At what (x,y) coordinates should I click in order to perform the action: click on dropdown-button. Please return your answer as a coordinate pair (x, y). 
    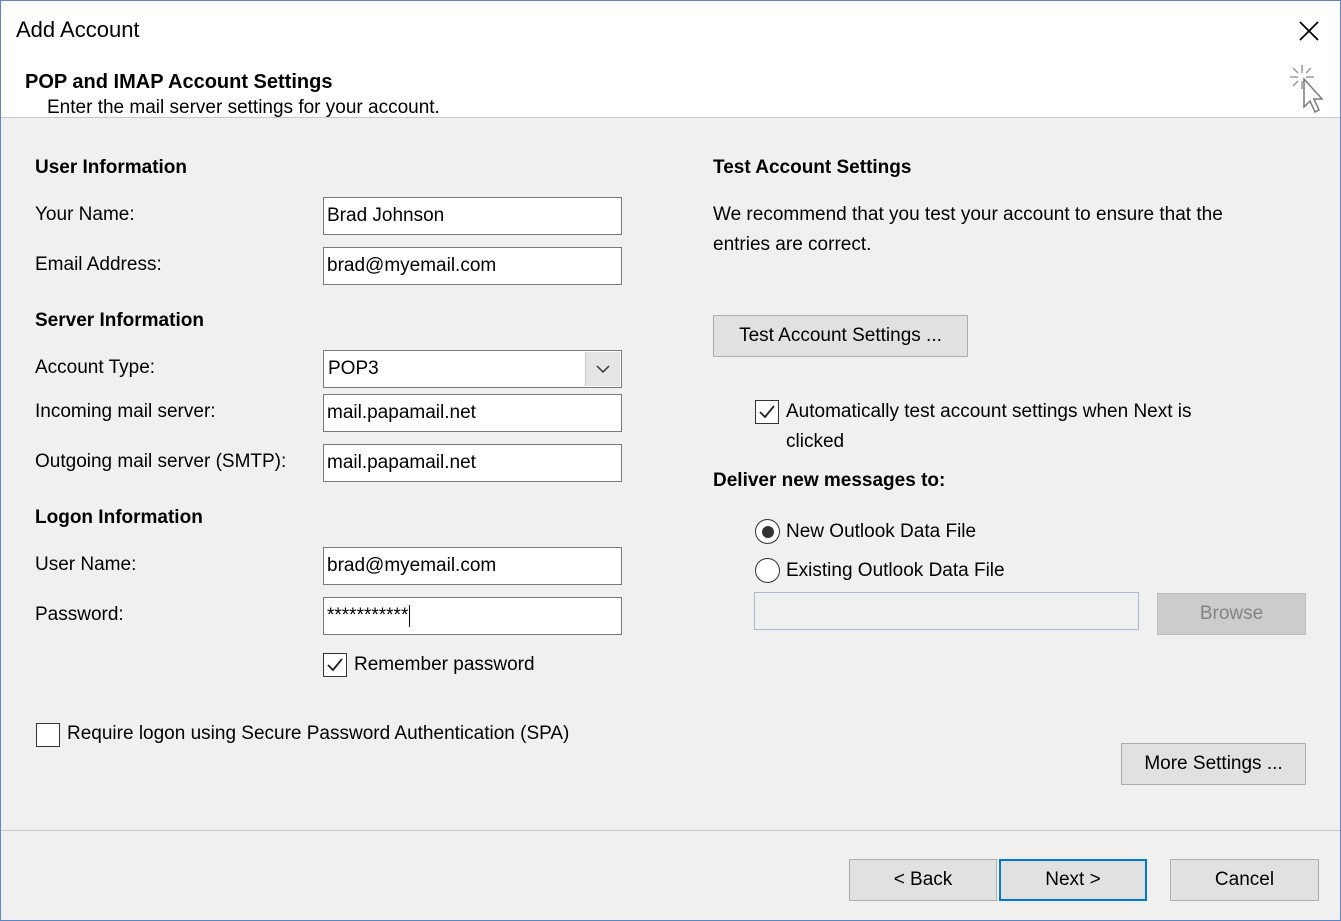
    Looking at the image, I should click on (602, 369).